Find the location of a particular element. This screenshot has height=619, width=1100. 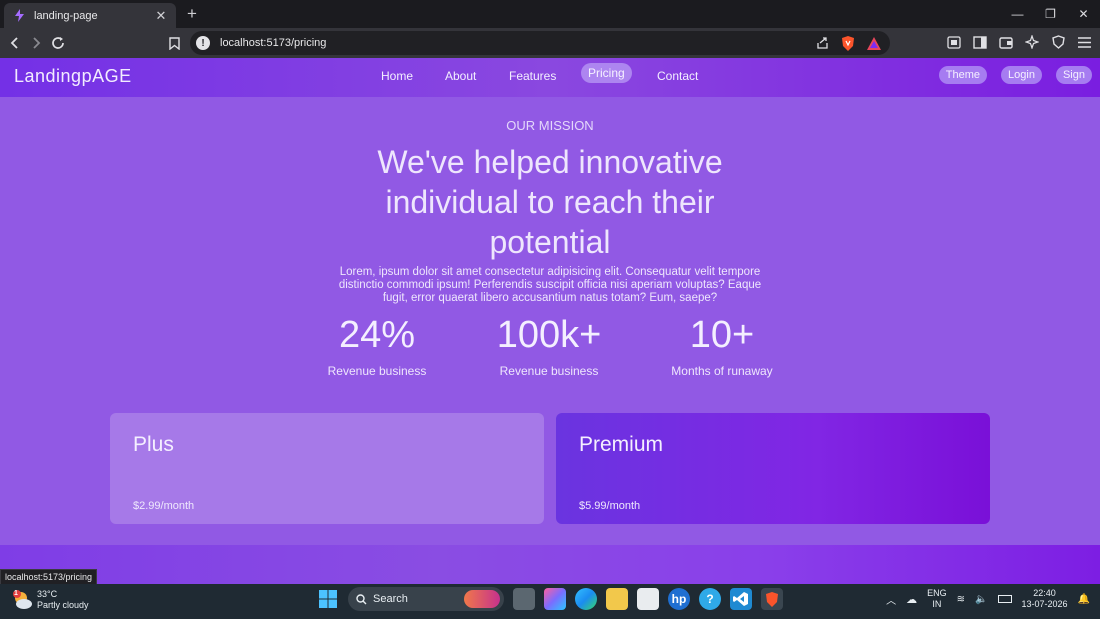

weather-badge: 1 is located at coordinates (16, 593).